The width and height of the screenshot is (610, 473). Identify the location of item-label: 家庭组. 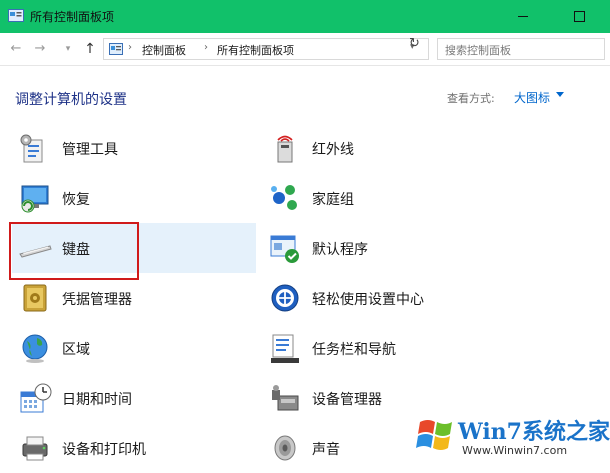
(333, 200).